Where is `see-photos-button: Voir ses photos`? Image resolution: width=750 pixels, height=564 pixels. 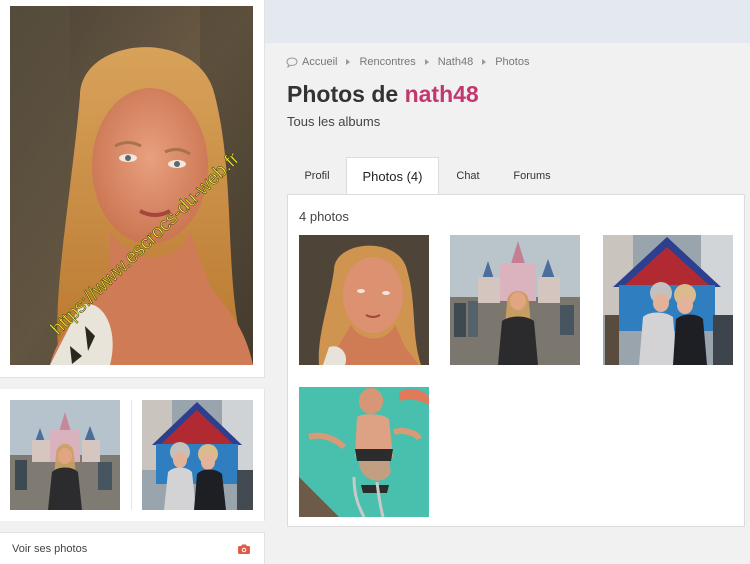 see-photos-button: Voir ses photos is located at coordinates (132, 548).